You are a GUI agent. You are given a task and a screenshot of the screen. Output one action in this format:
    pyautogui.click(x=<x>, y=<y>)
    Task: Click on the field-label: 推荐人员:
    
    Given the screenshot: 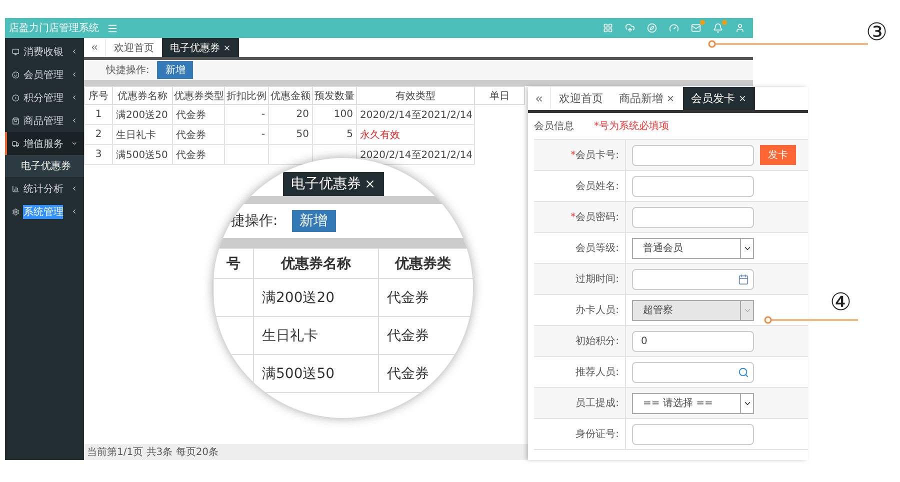 What is the action you would take?
    pyautogui.click(x=580, y=372)
    